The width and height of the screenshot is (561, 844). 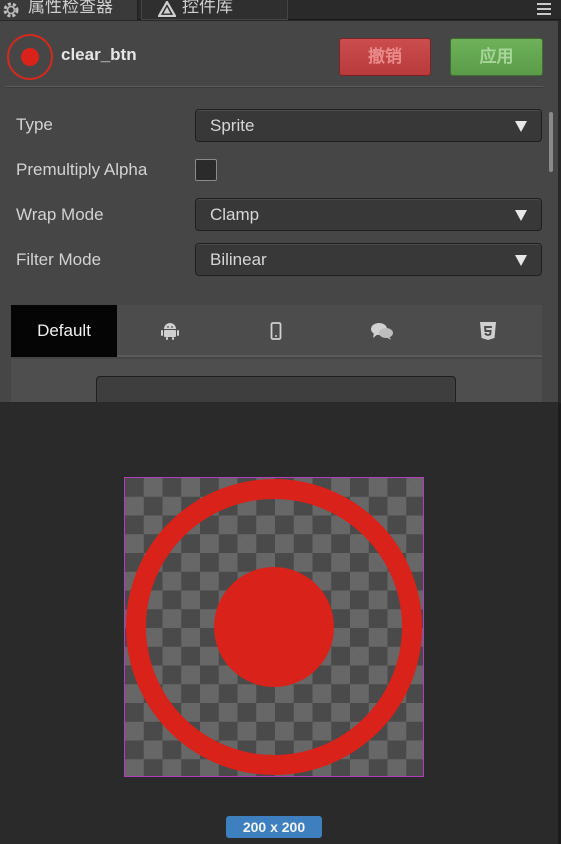 I want to click on tab-default-label: Default, so click(x=64, y=330).